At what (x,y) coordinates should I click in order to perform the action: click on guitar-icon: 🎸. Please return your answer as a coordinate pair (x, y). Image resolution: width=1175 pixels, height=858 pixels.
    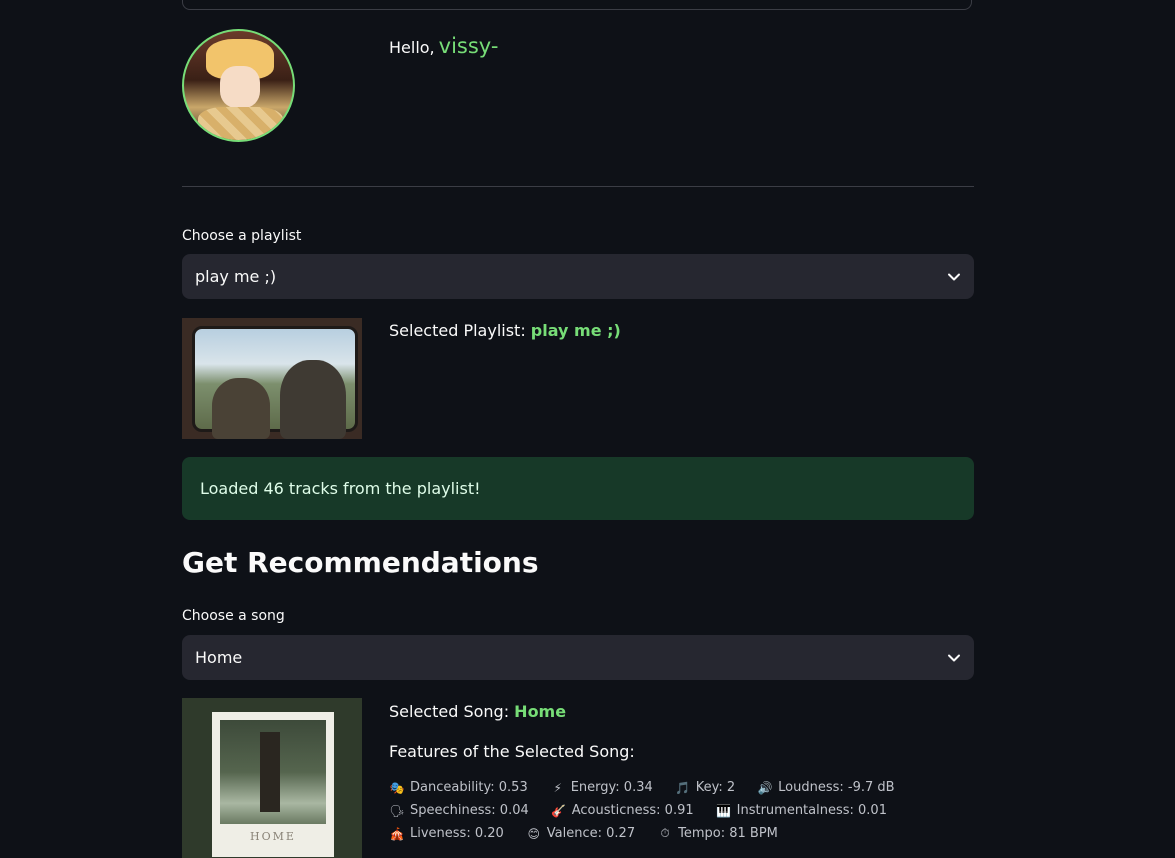
    Looking at the image, I should click on (559, 810).